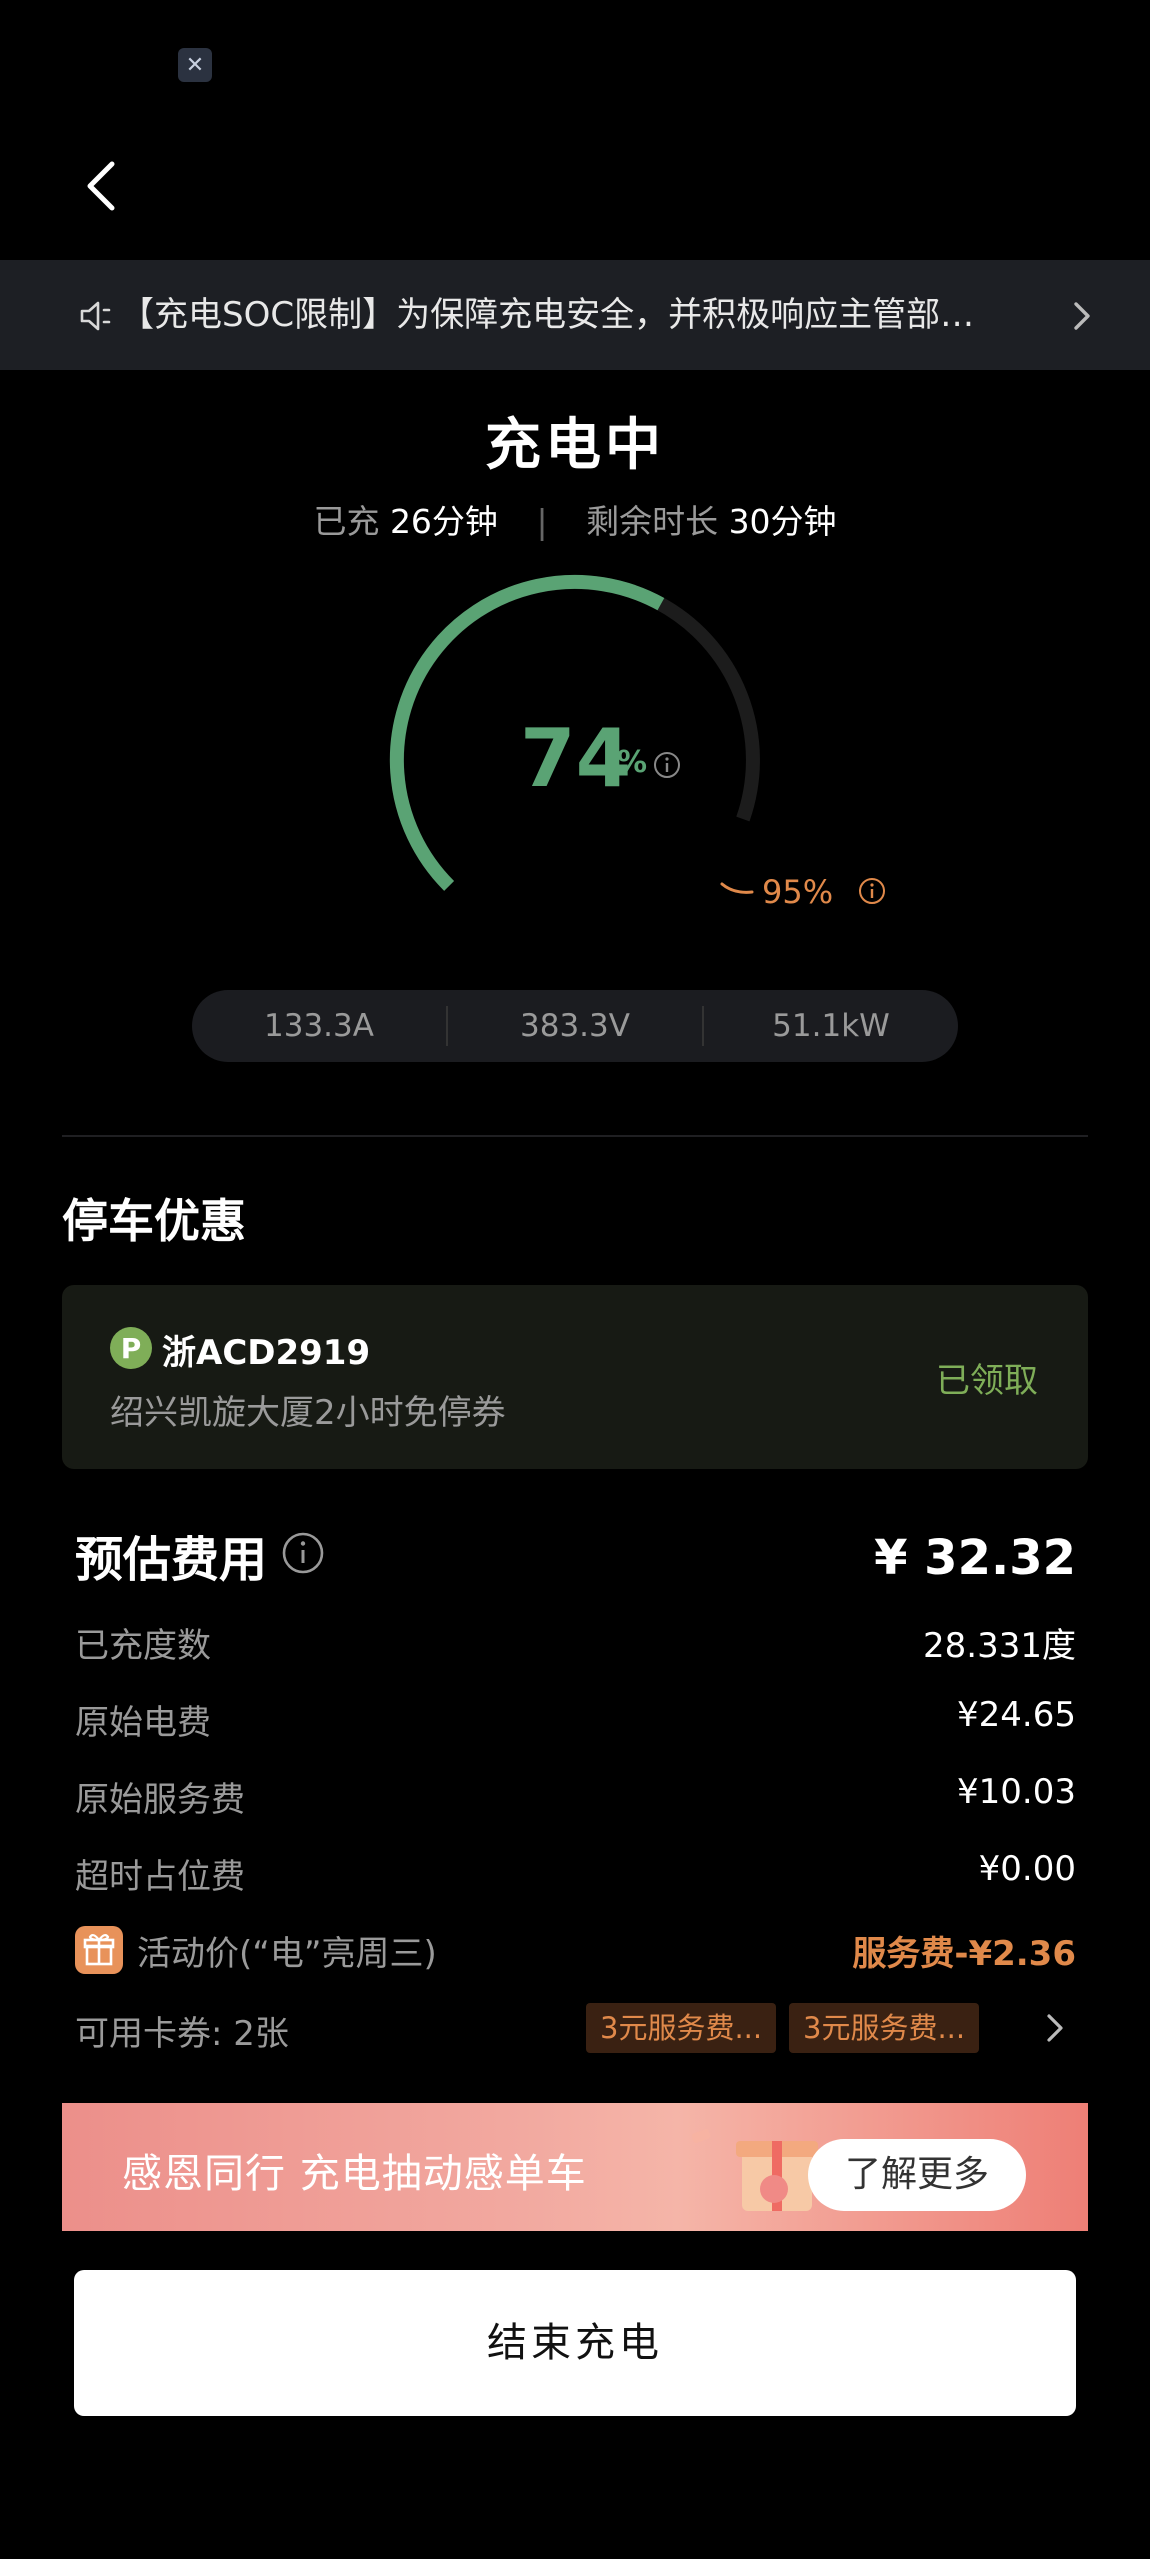  Describe the element at coordinates (575, 1797) in the screenshot. I see `fee-row-service: 原始服务费 ¥10.03` at that location.